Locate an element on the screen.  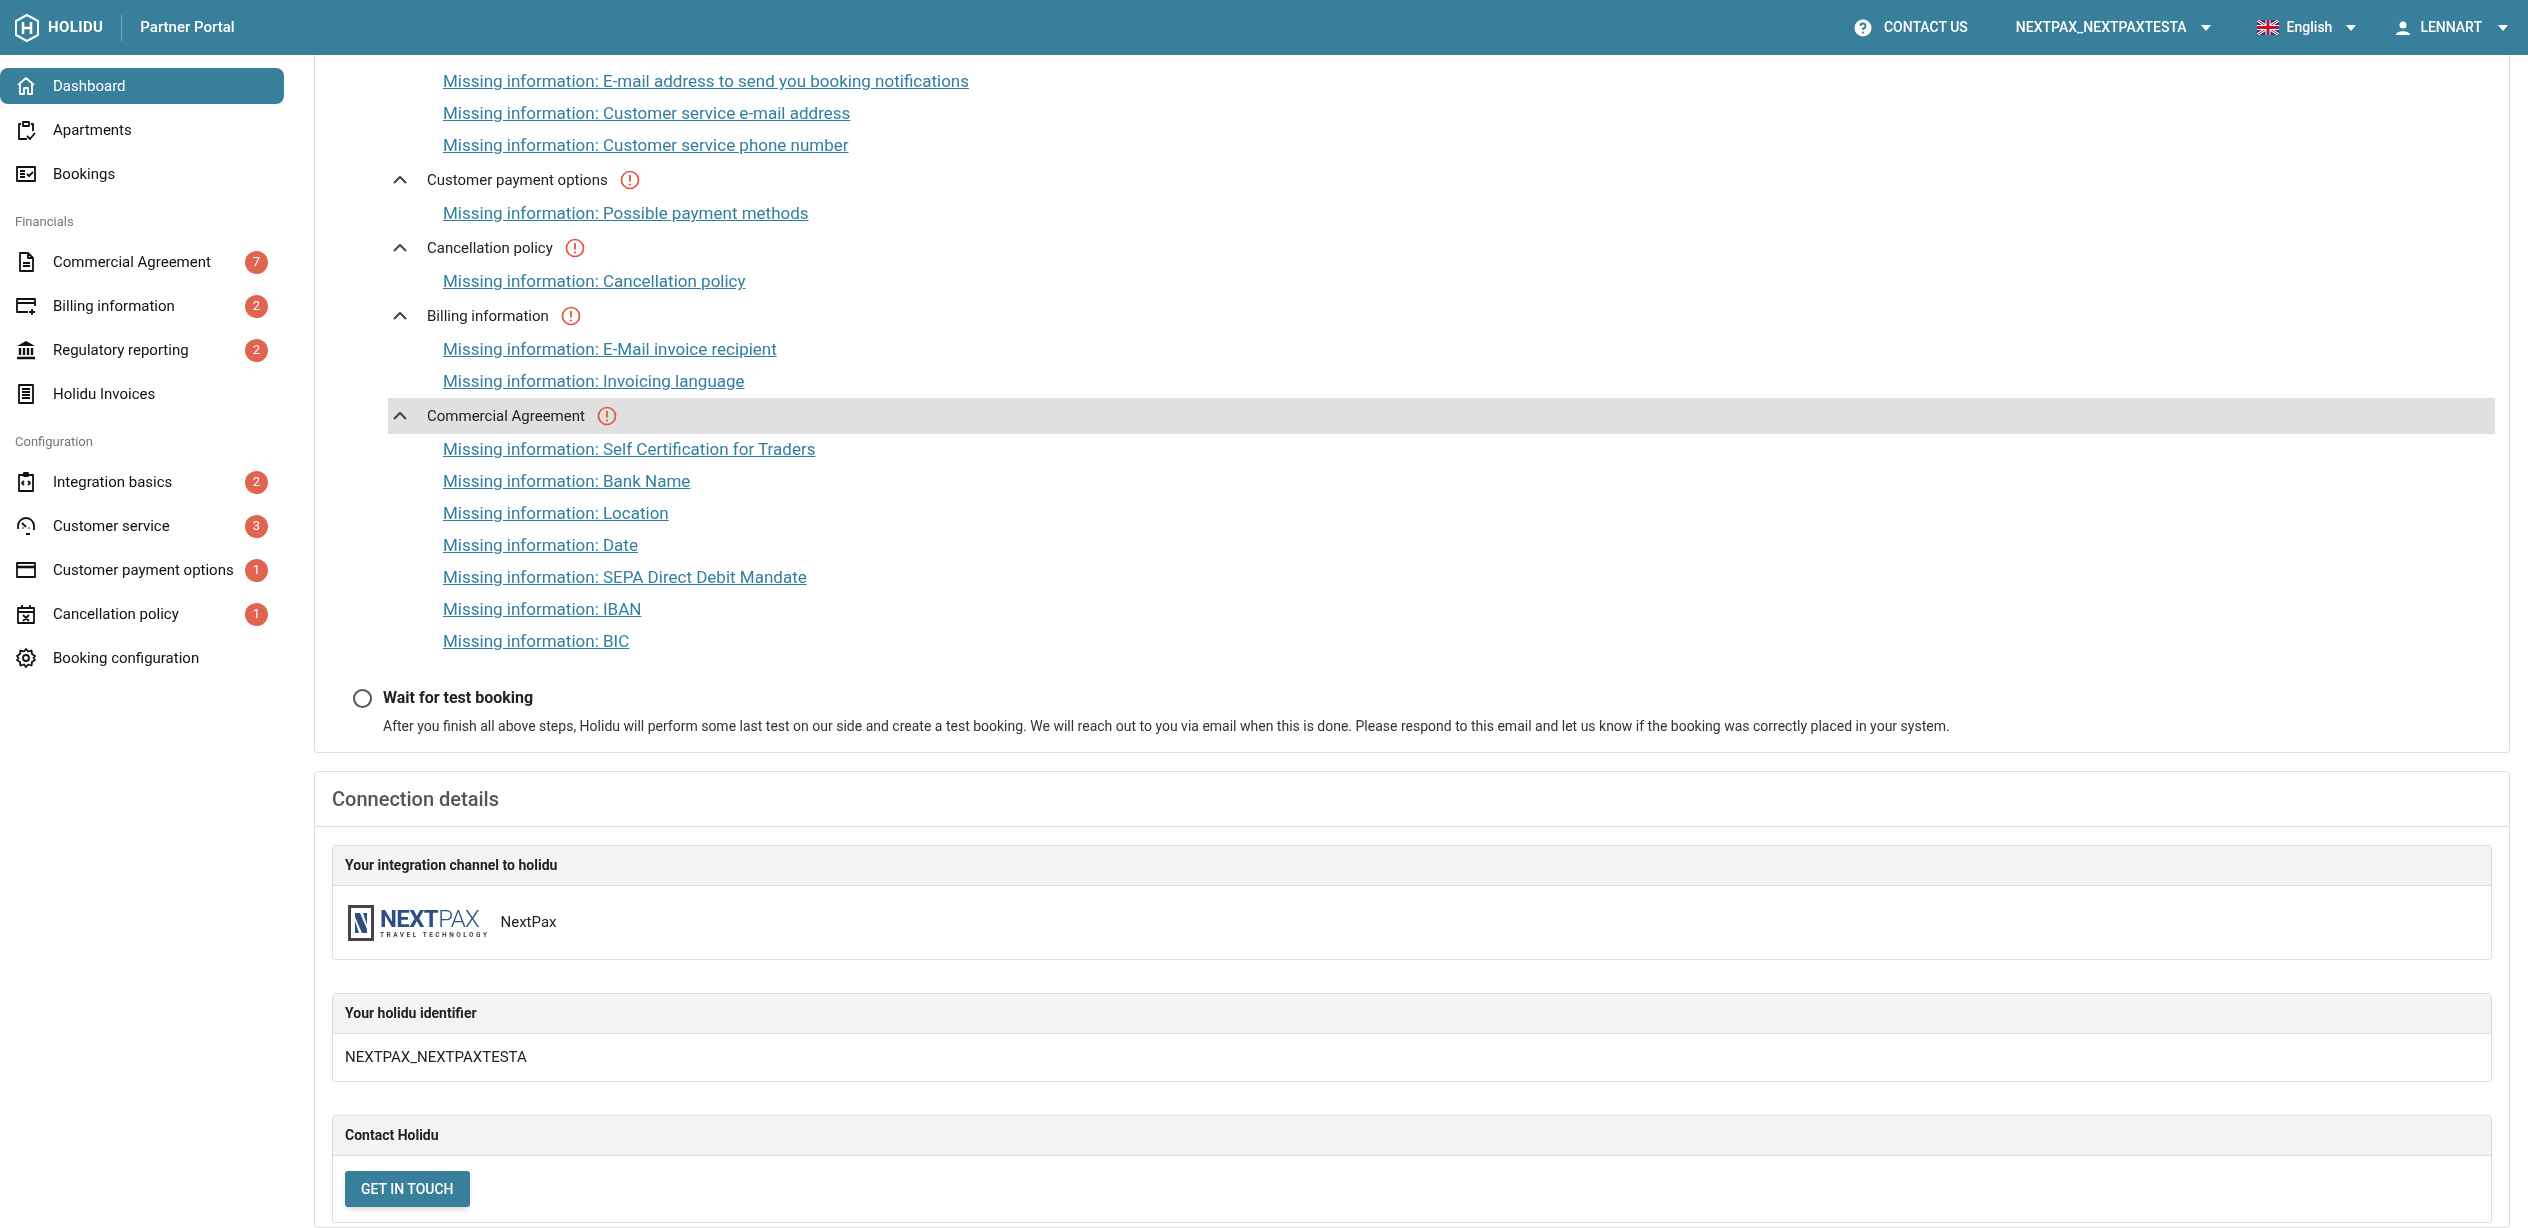
sidebar-item: Commercial Agreement 7 is located at coordinates (142, 262).